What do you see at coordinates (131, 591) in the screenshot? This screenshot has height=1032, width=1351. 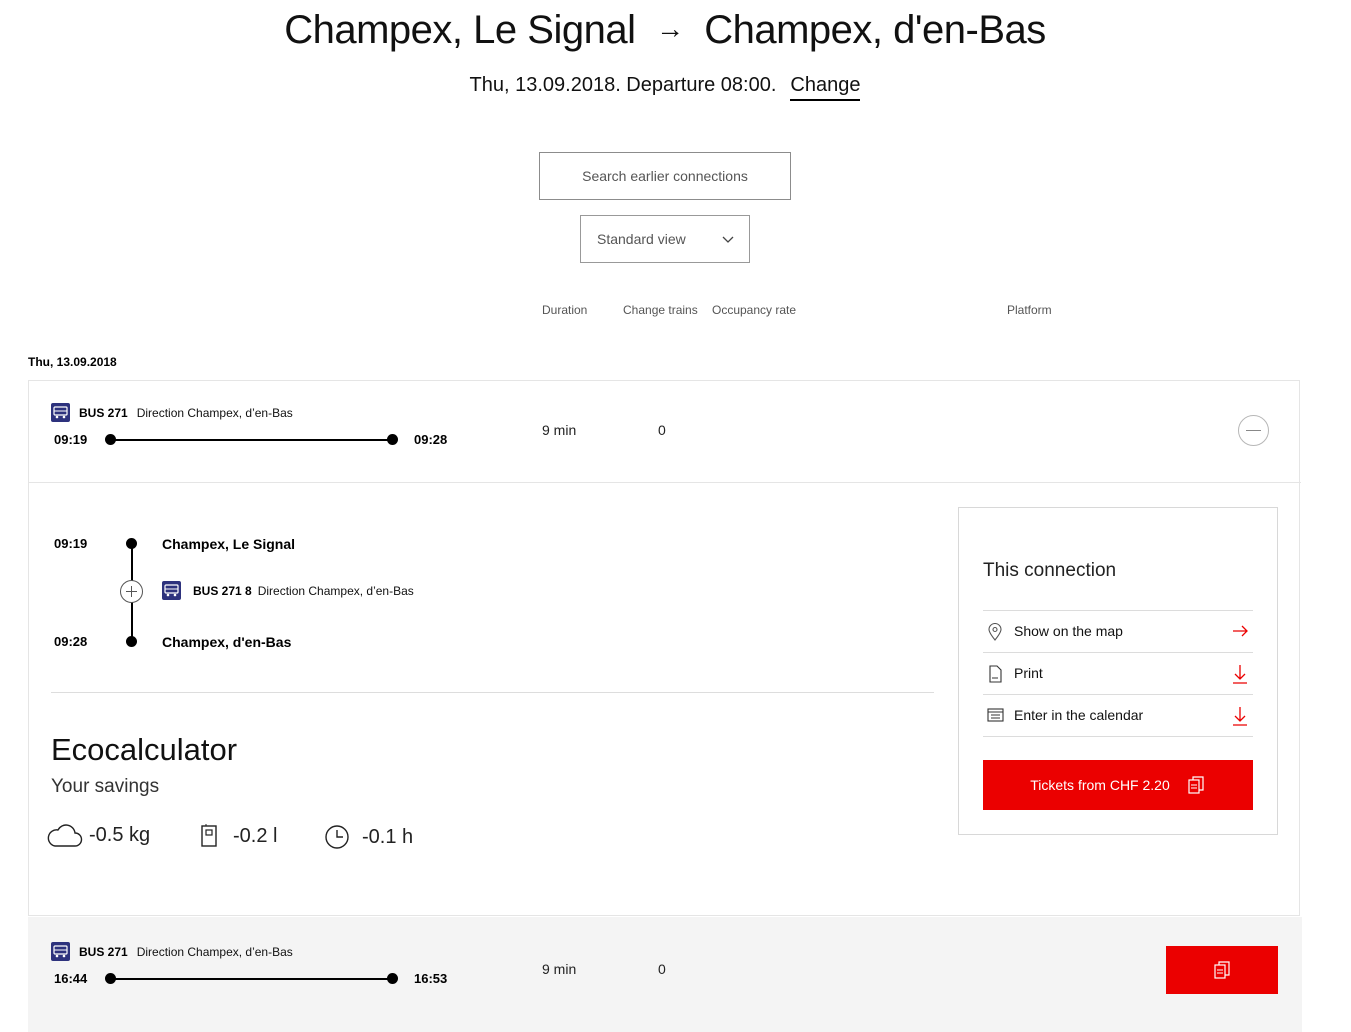 I see `expand-stops-icon` at bounding box center [131, 591].